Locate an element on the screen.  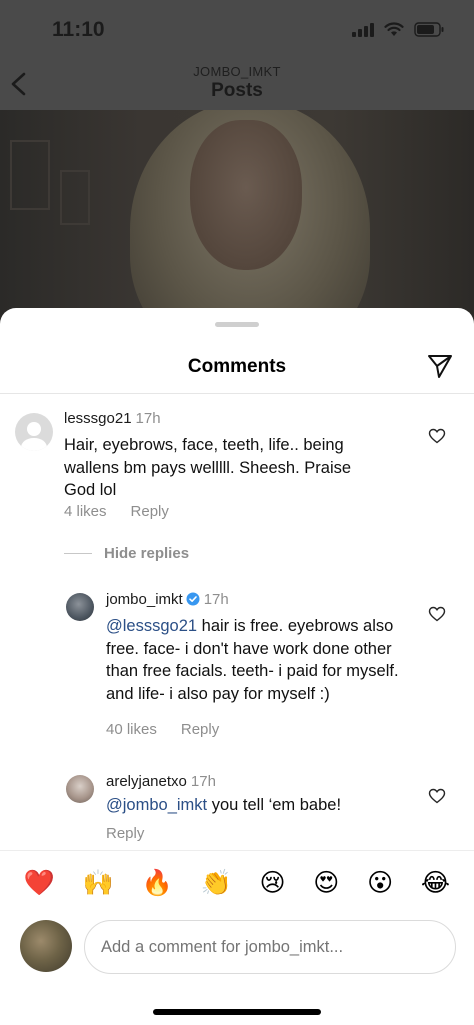
signal-icon is located at coordinates (363, 29).